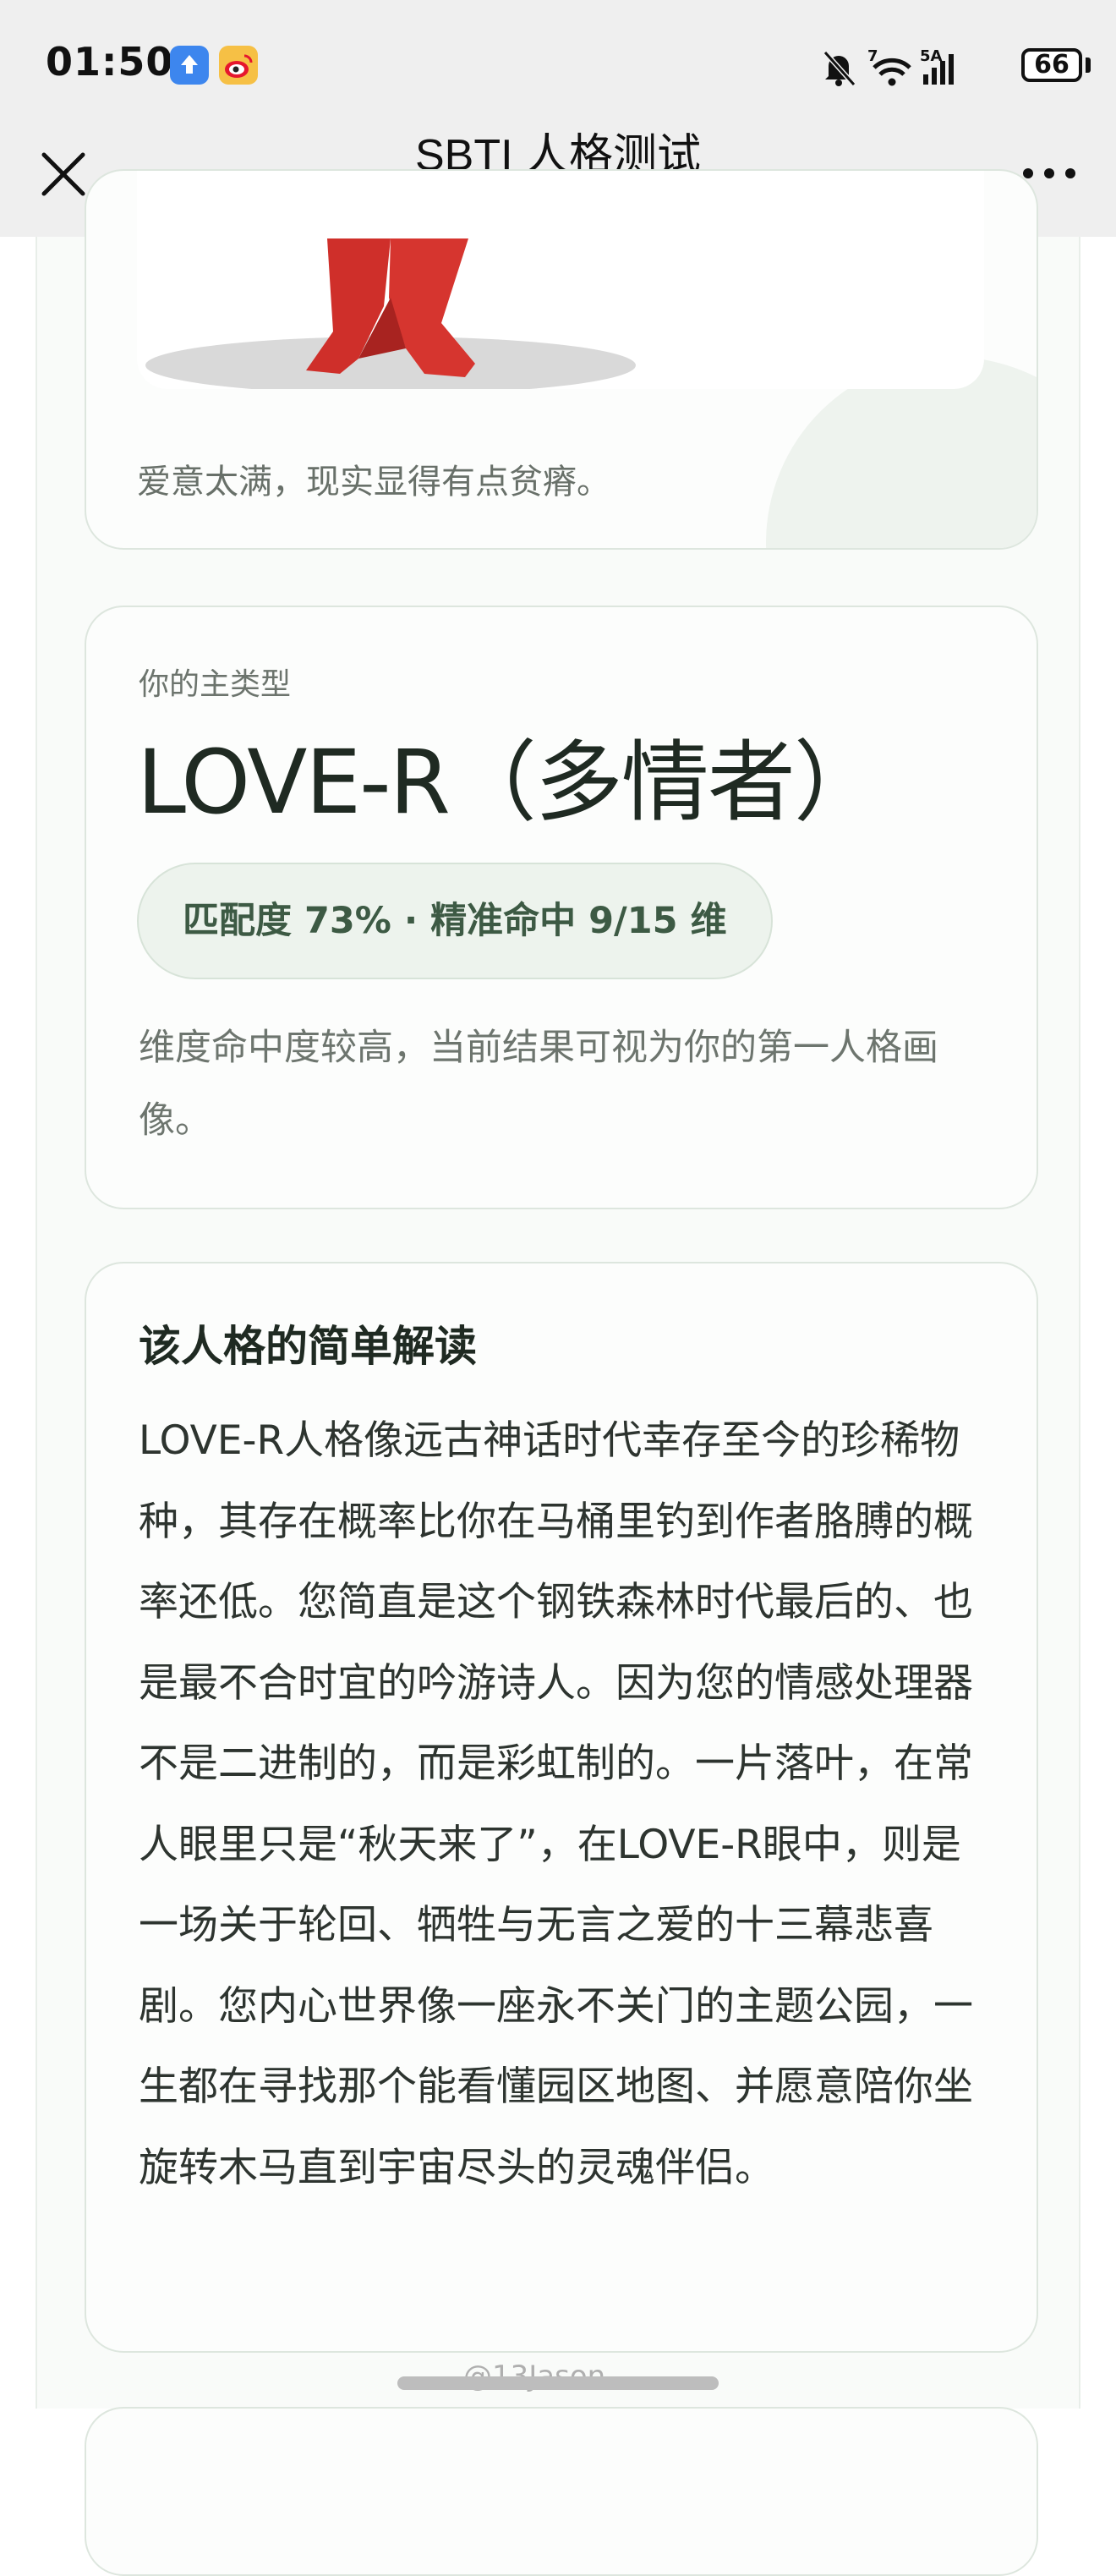  Describe the element at coordinates (215, 684) in the screenshot. I see `main-type-label: 你的主类型` at that location.